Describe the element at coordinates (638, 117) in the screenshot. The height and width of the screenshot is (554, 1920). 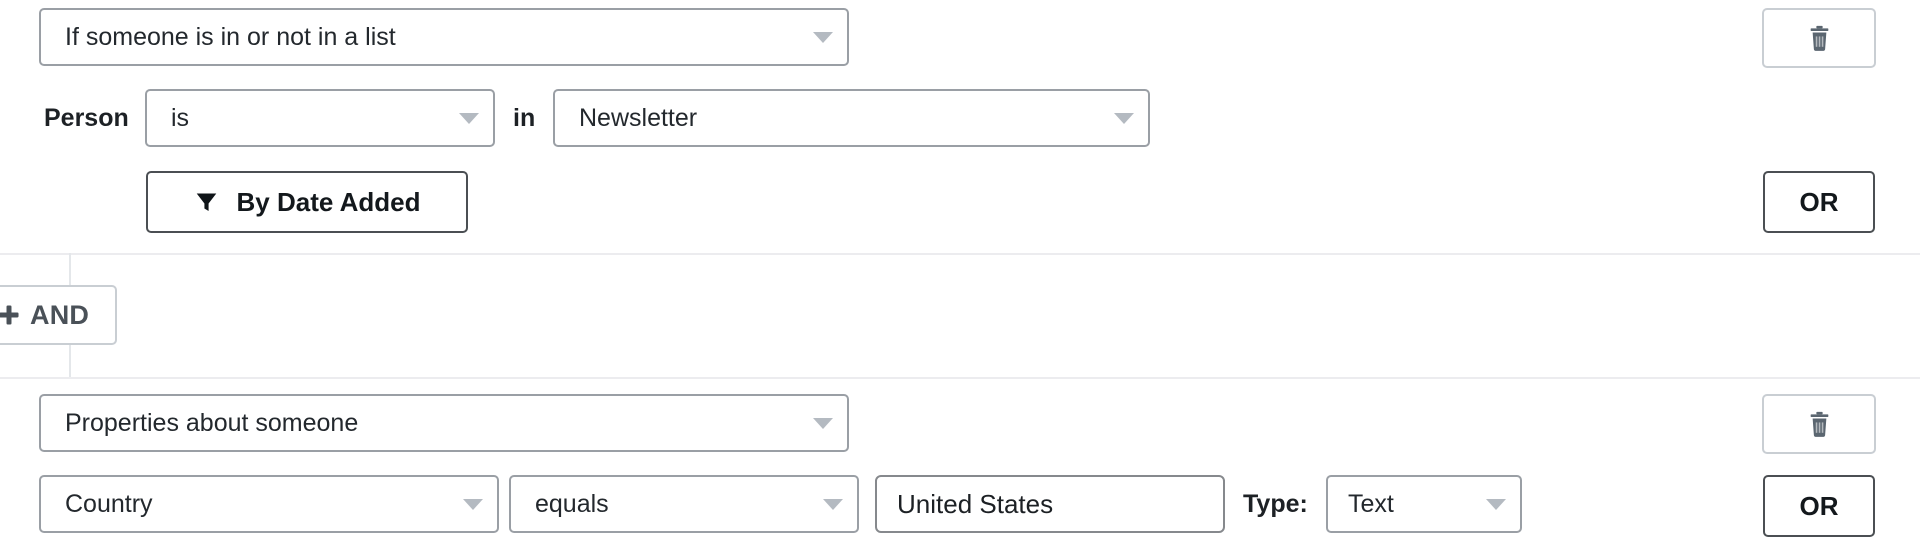
I see `list-name-value: Newsletter` at that location.